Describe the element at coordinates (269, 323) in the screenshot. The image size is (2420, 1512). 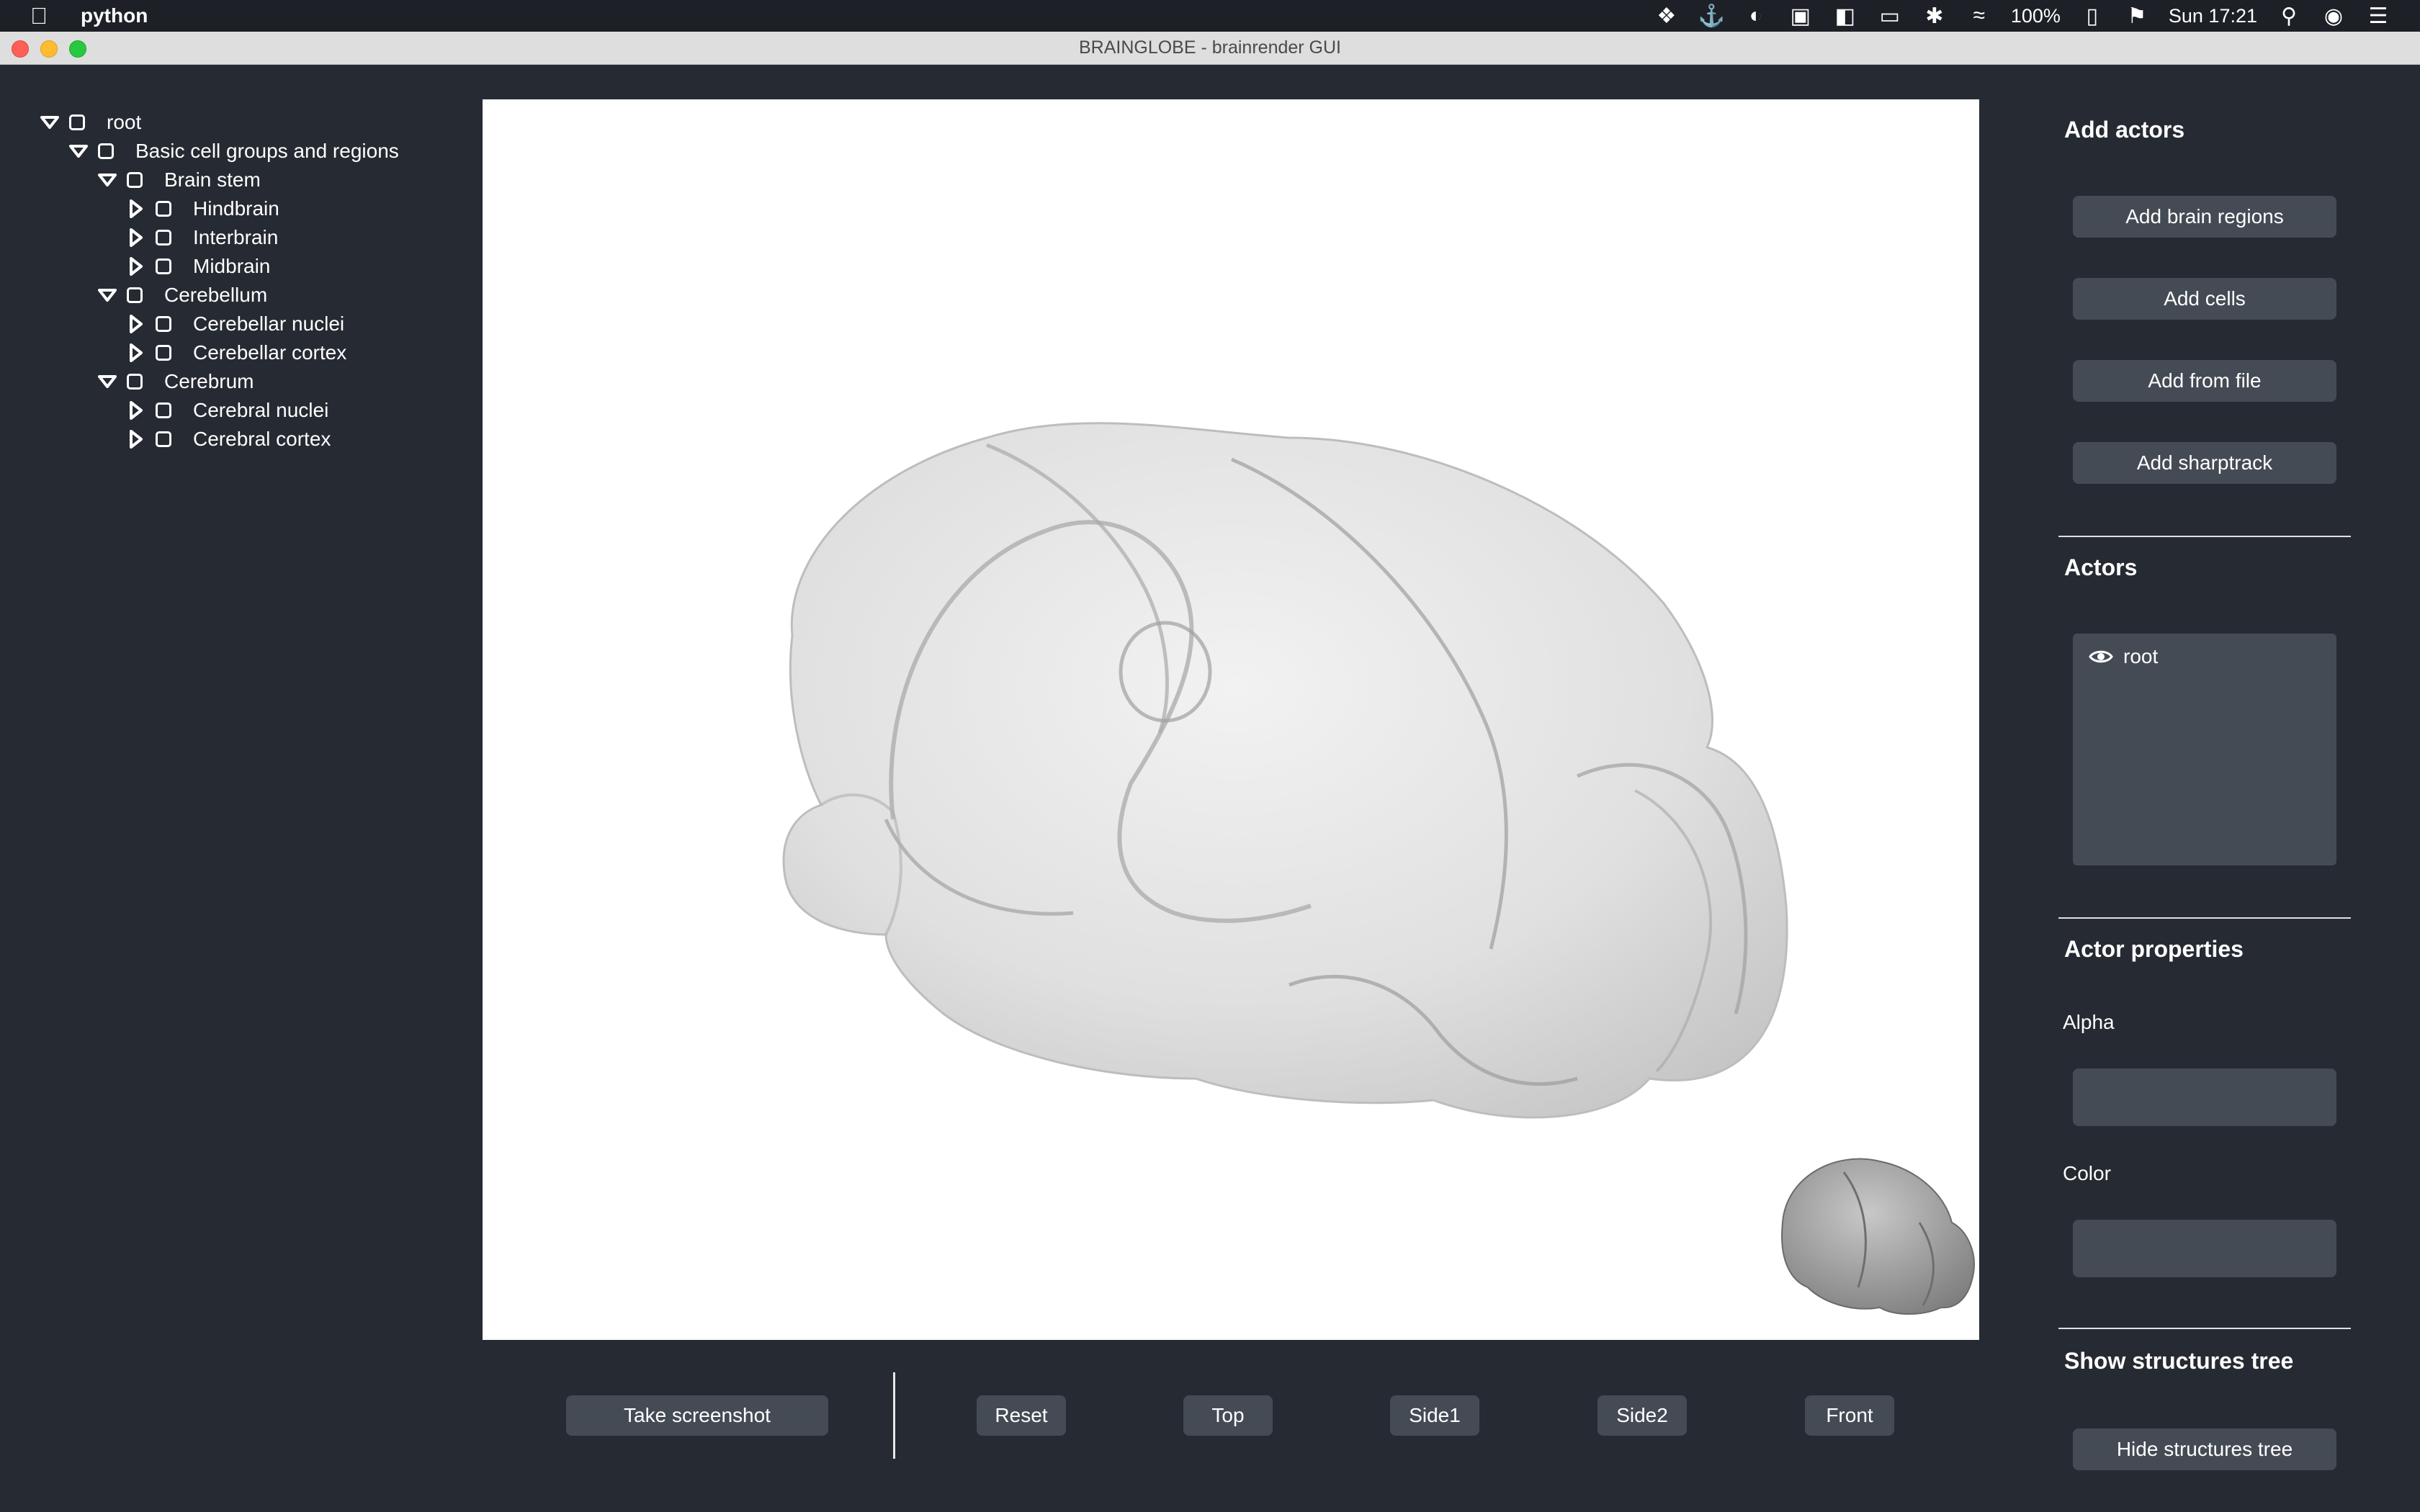
I see `tree-item-label: Cerebellar nuclei` at that location.